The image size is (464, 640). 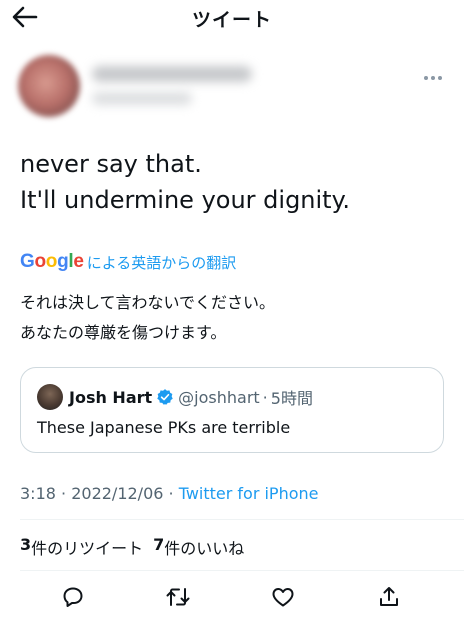 What do you see at coordinates (232, 597) in the screenshot?
I see `tweet-action-bar` at bounding box center [232, 597].